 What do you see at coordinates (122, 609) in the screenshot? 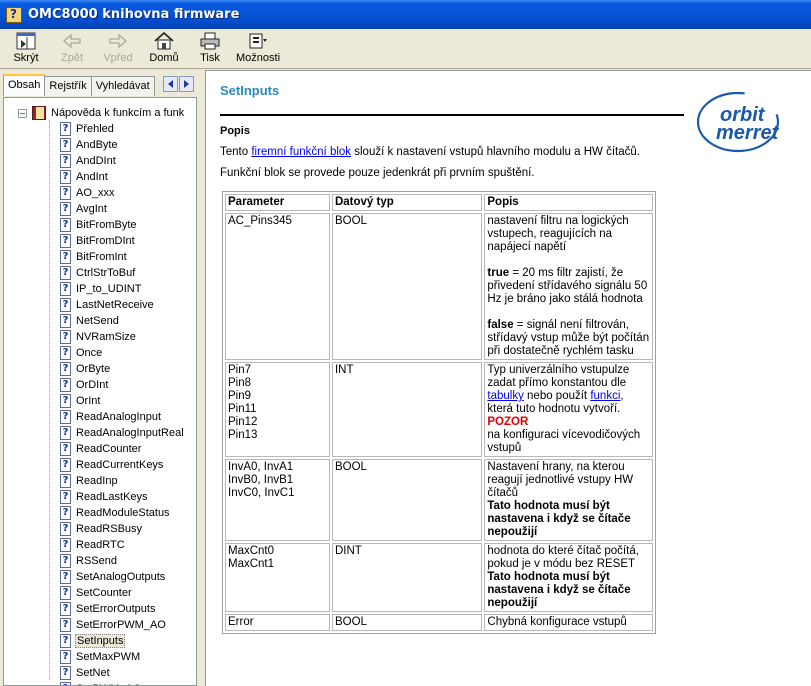
I see `tree-item: ? SetErrorOutputs` at bounding box center [122, 609].